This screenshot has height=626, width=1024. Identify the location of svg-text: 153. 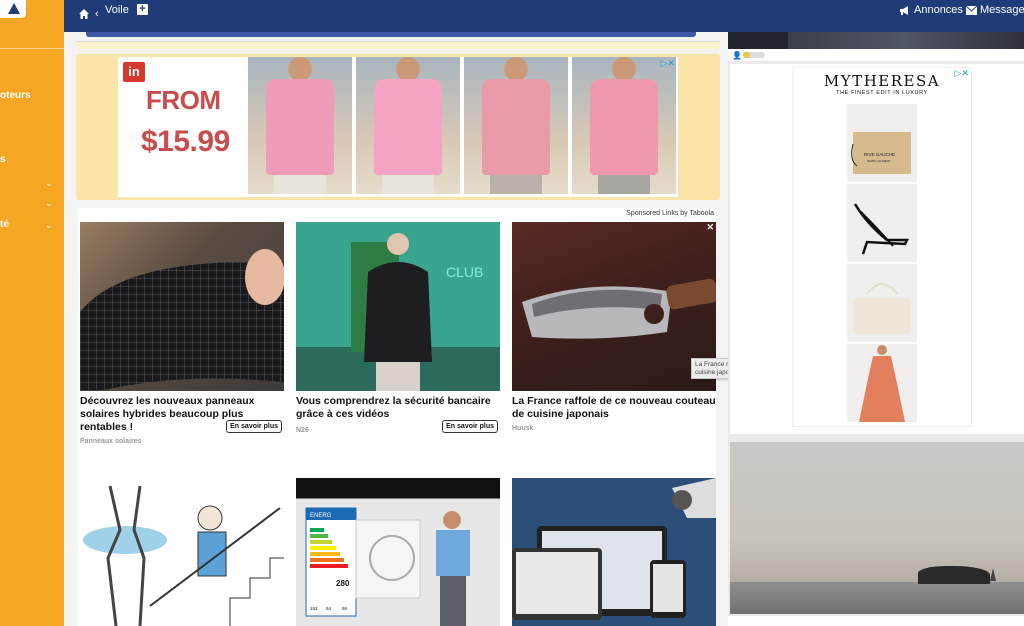
(314, 608).